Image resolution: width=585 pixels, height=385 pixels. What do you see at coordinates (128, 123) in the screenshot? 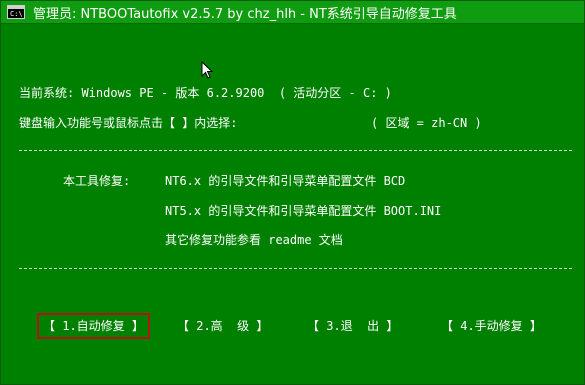
I see `selection-prompt-line: 键盘输入功能号或鼠标点击【 】内选择:` at bounding box center [128, 123].